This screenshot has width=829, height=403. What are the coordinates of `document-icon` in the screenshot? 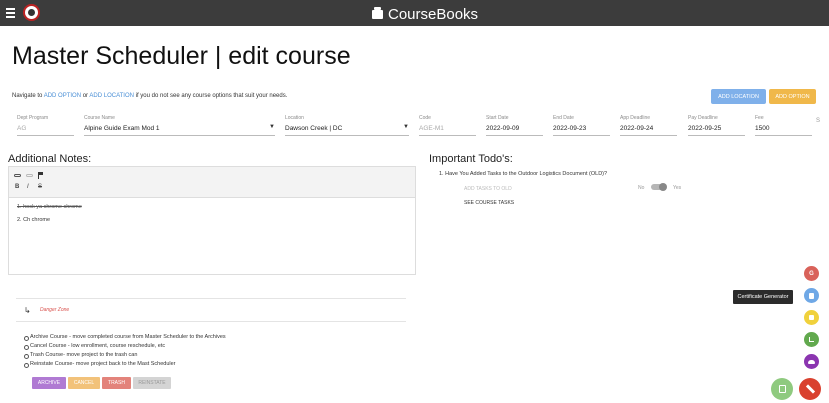 It's located at (811, 295).